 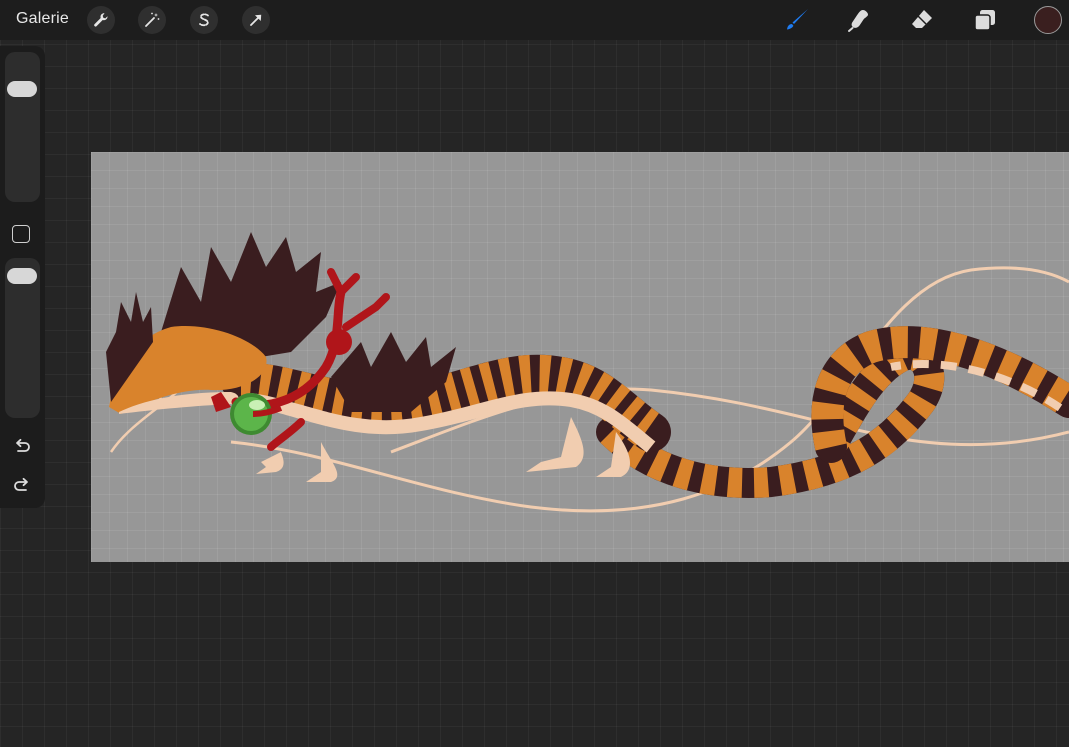 I want to click on current-color-swatch, so click(x=1048, y=20).